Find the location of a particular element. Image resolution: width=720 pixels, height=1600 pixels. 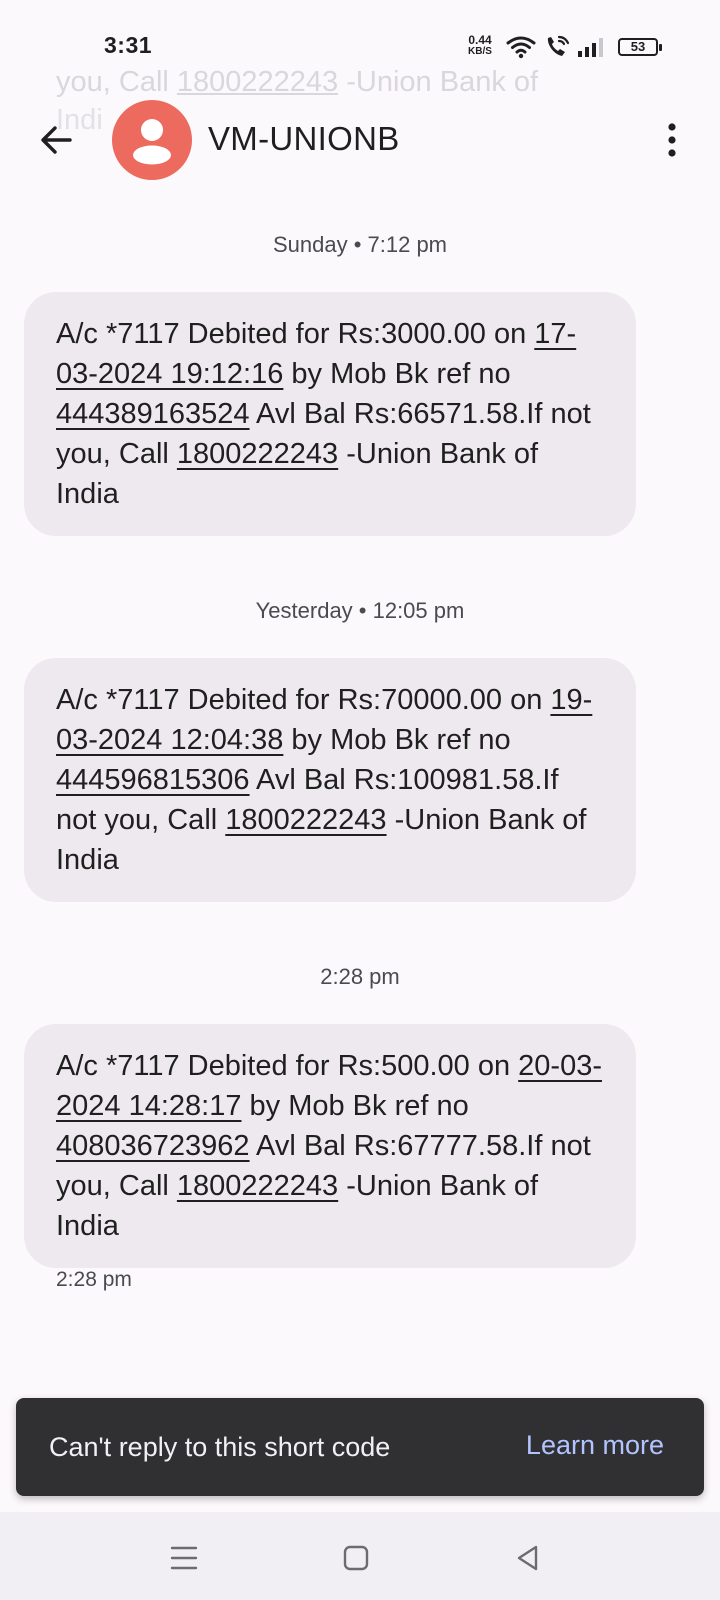

learn-more-button: Learn more is located at coordinates (595, 1445).